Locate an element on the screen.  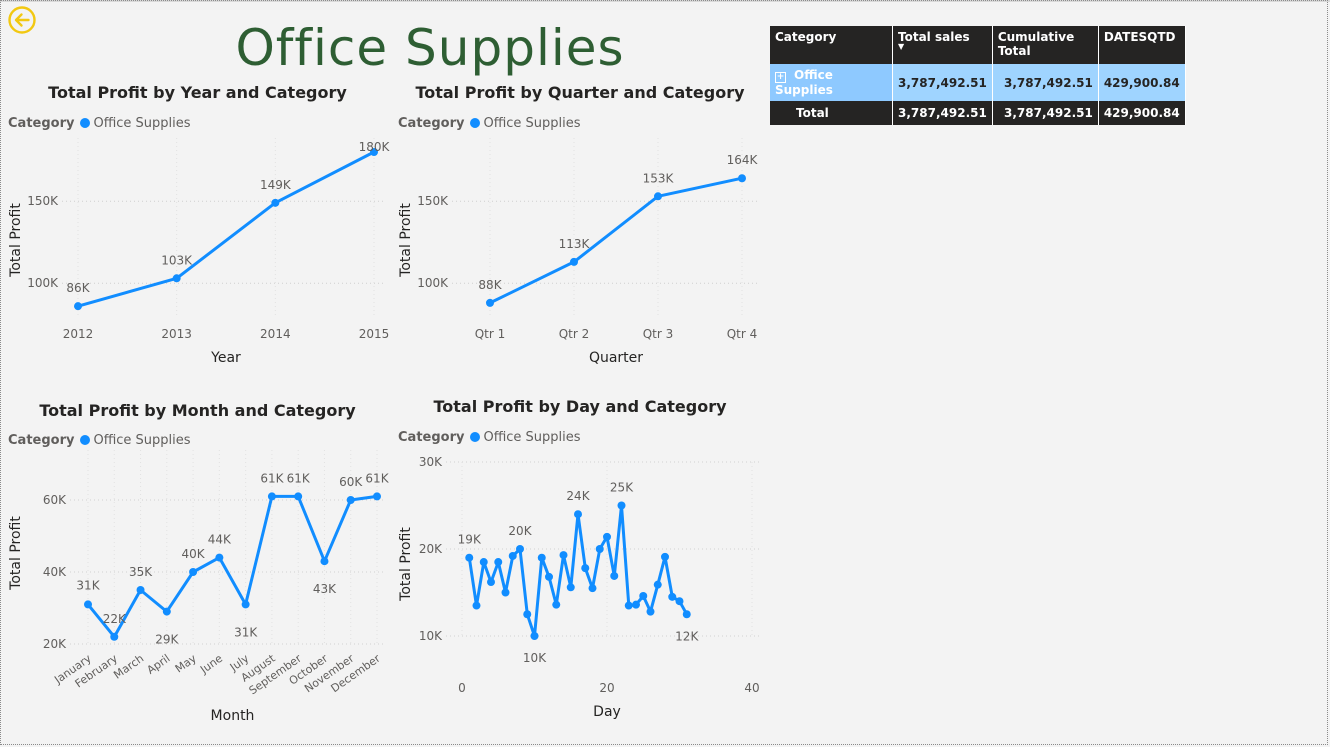
data-label: 25K is located at coordinates (622, 488).